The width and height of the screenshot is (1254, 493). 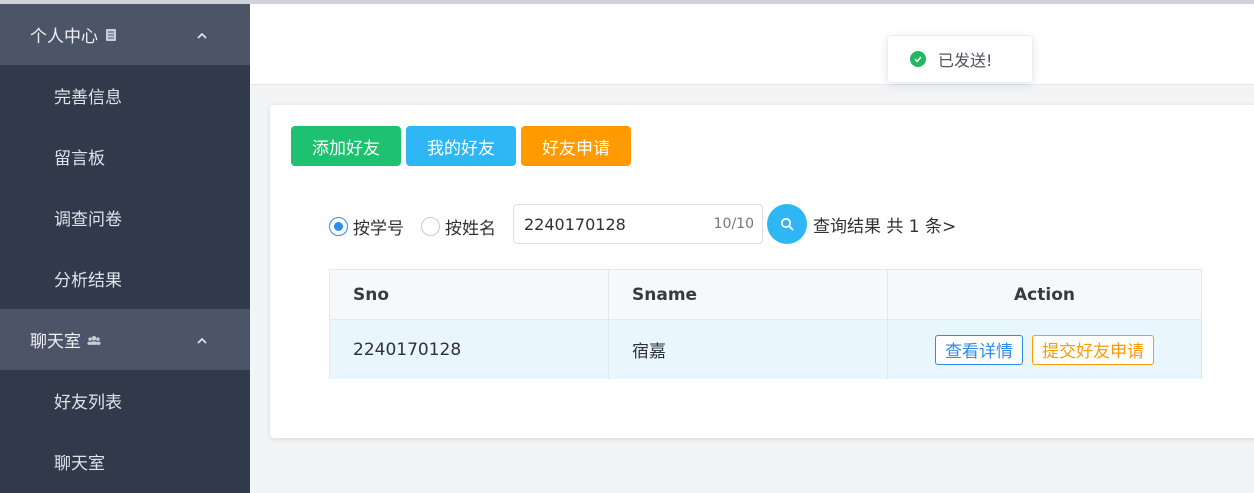 What do you see at coordinates (125, 156) in the screenshot?
I see `sidebar-item-message-board: 留言板` at bounding box center [125, 156].